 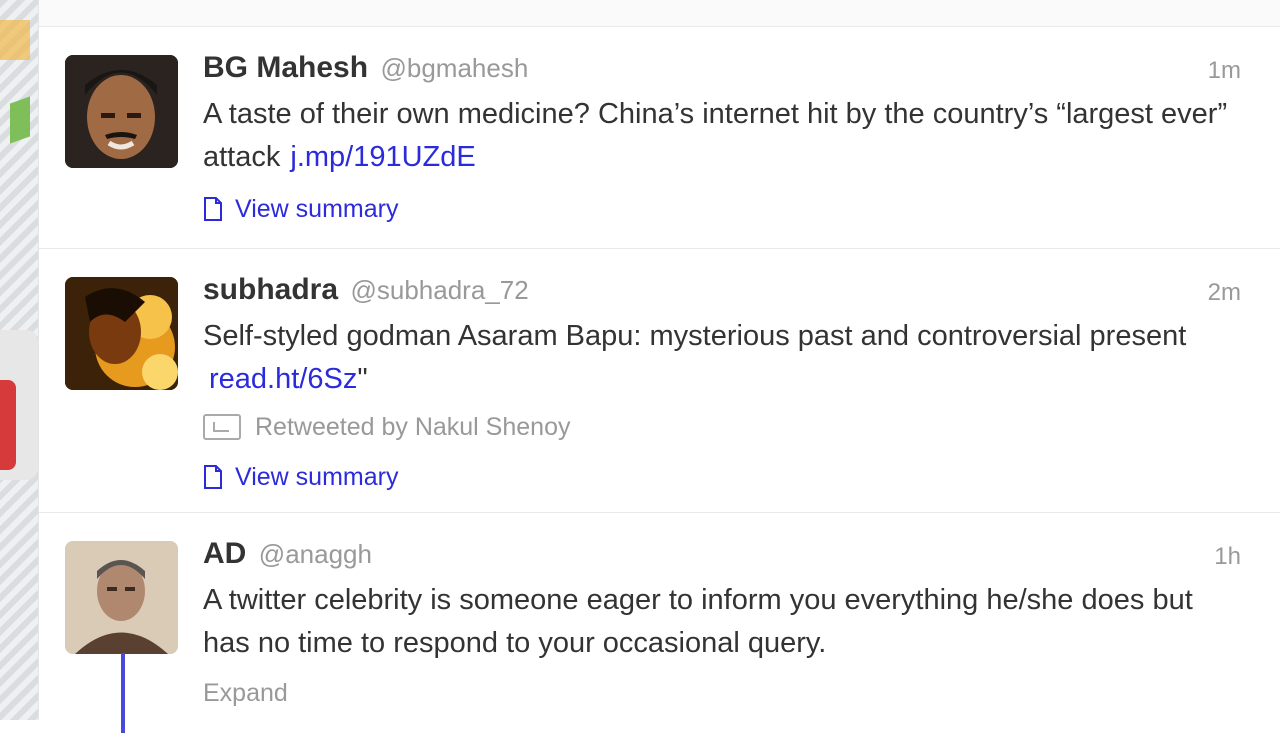 What do you see at coordinates (1224, 71) in the screenshot?
I see `tweet-timestamp: 1m` at bounding box center [1224, 71].